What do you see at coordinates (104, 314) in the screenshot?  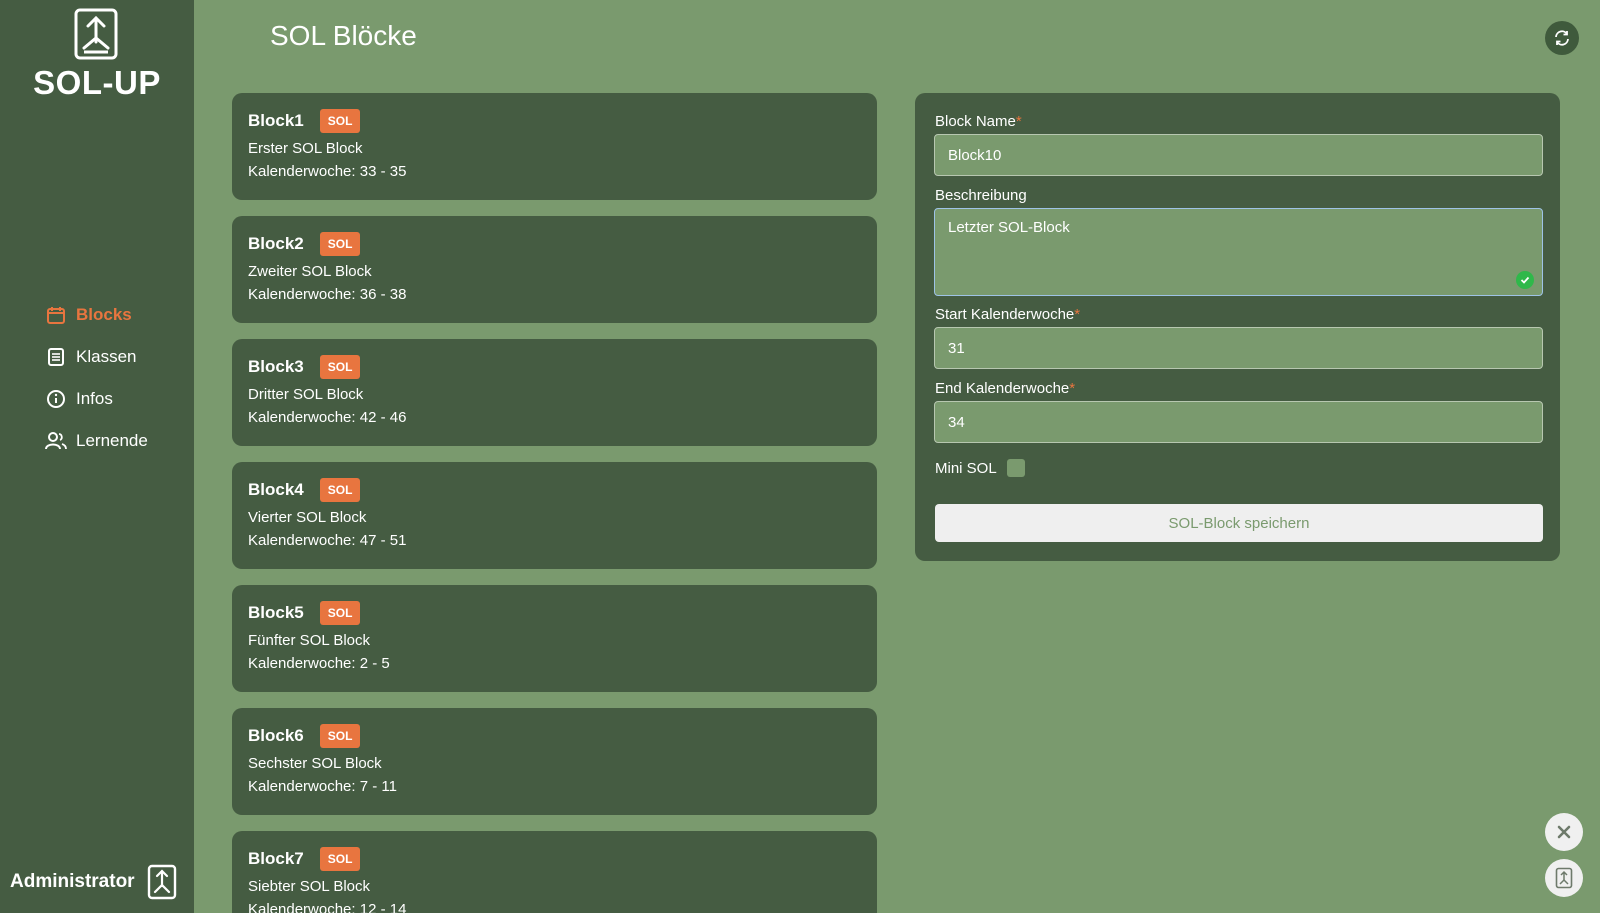 I see `sidebar-item-label: Blocks` at bounding box center [104, 314].